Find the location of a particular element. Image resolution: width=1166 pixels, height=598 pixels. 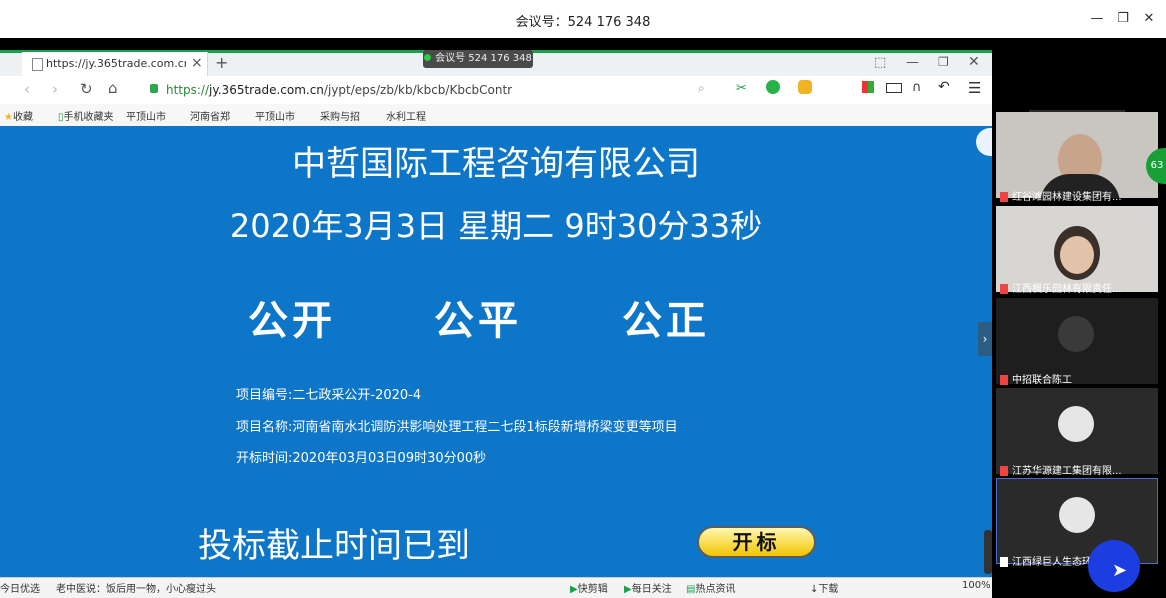

meeting-id-title: 会议号：524 176 348 is located at coordinates (583, 22).